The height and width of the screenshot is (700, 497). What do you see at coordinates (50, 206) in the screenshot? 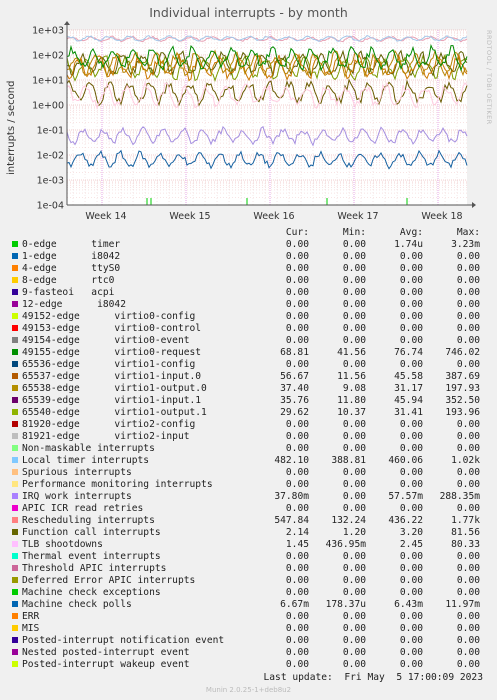
I see `y-tick-label: 1e-04` at bounding box center [50, 206].